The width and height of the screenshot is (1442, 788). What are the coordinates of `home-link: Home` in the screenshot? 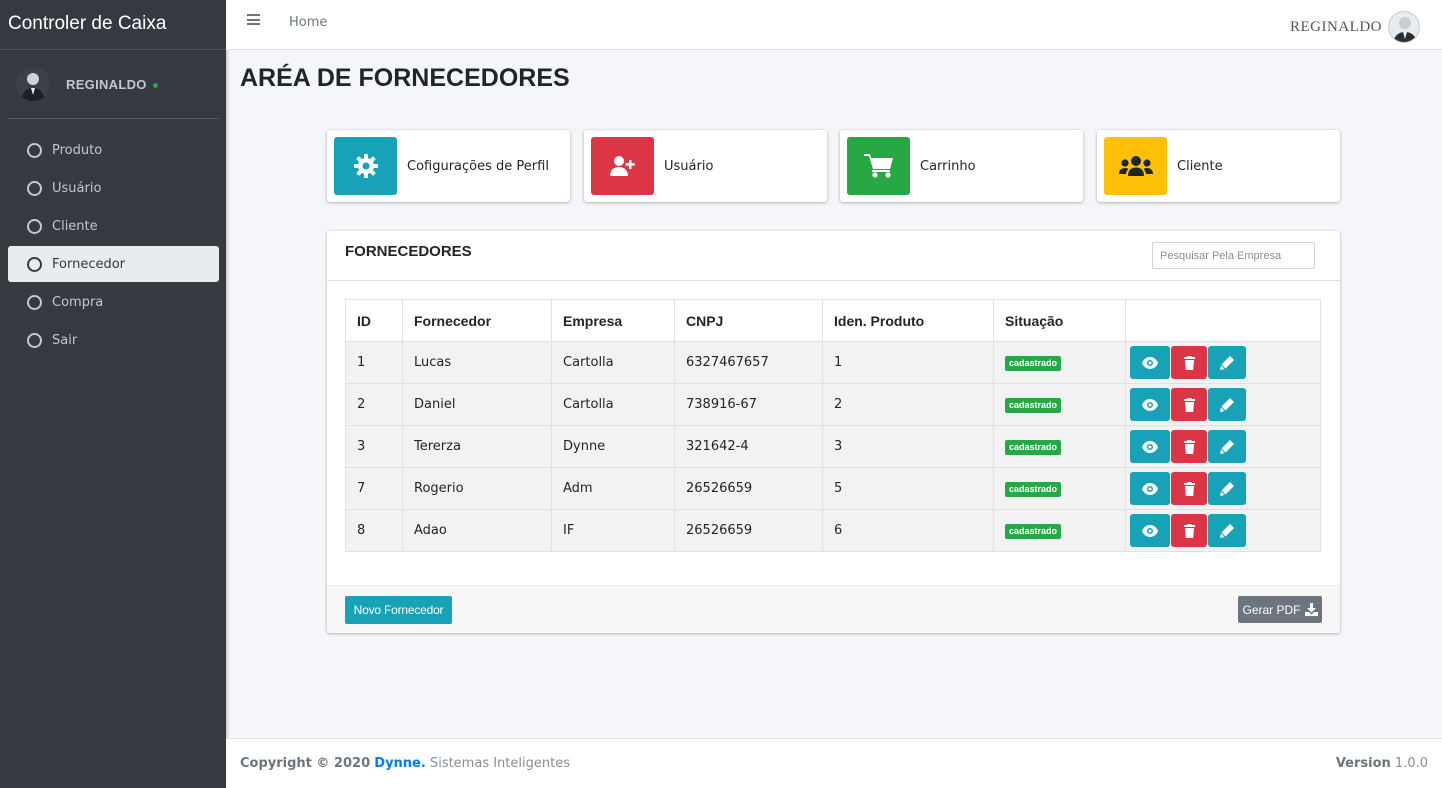 It's located at (308, 22).